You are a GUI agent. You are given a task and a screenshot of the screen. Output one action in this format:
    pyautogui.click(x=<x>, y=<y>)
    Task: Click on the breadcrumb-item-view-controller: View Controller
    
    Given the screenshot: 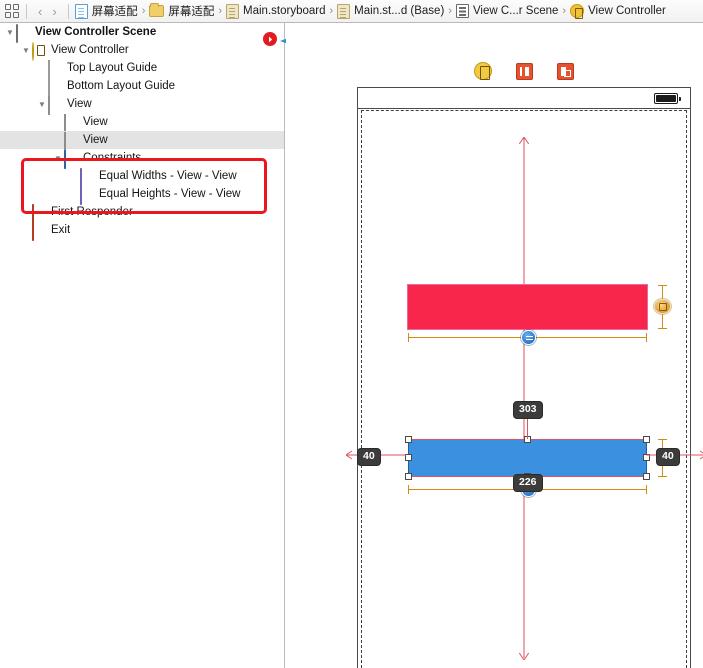 What is the action you would take?
    pyautogui.click(x=618, y=11)
    